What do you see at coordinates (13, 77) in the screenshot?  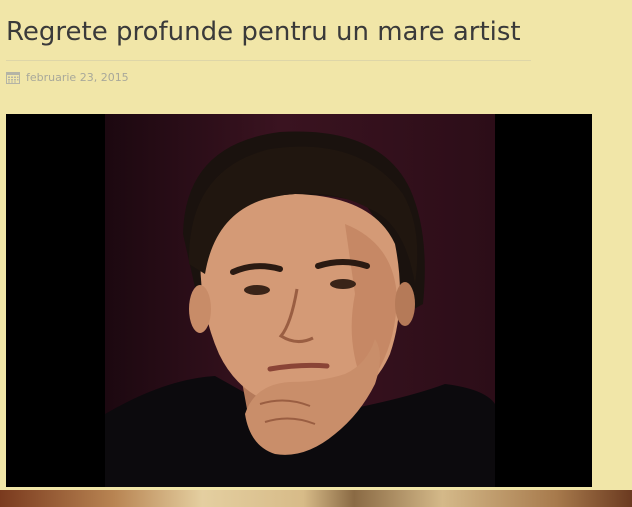 I see `calendar-icon` at bounding box center [13, 77].